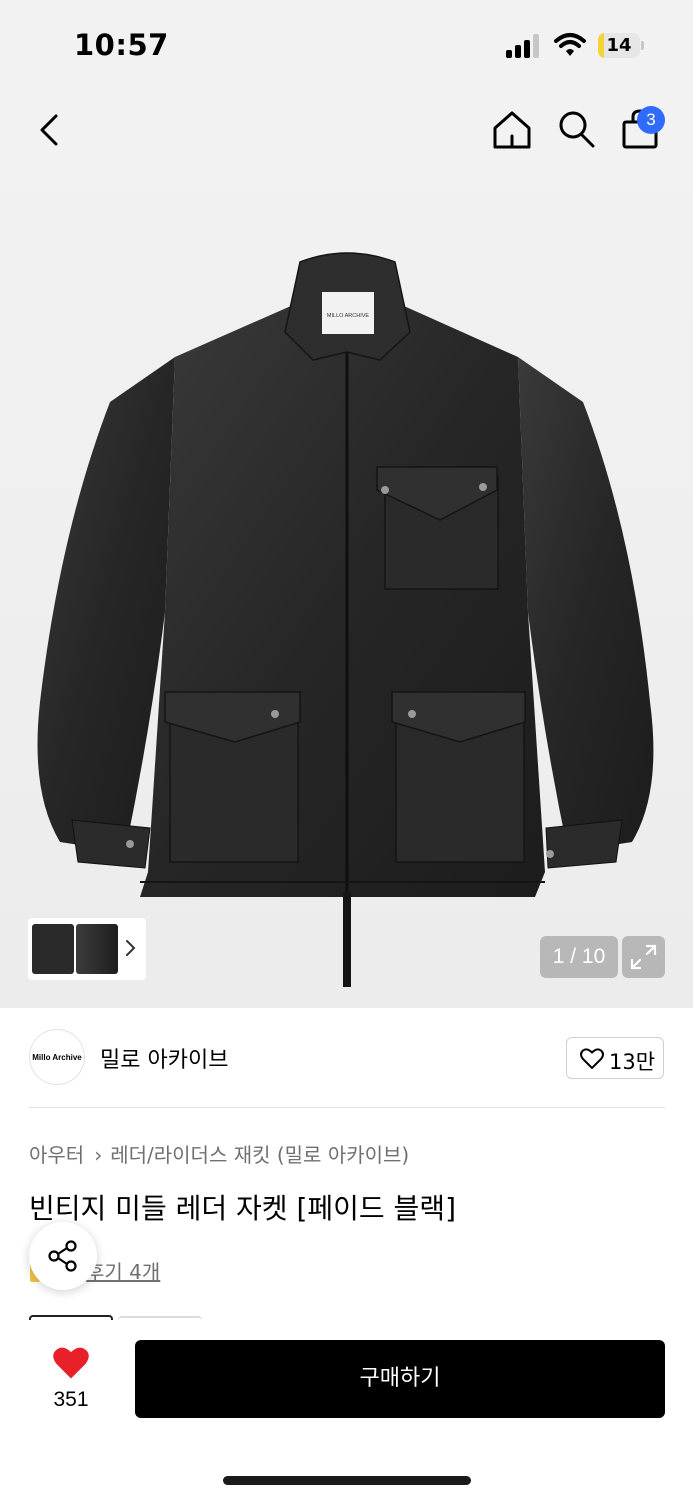 The height and width of the screenshot is (1500, 693). I want to click on battery-level: 14, so click(619, 45).